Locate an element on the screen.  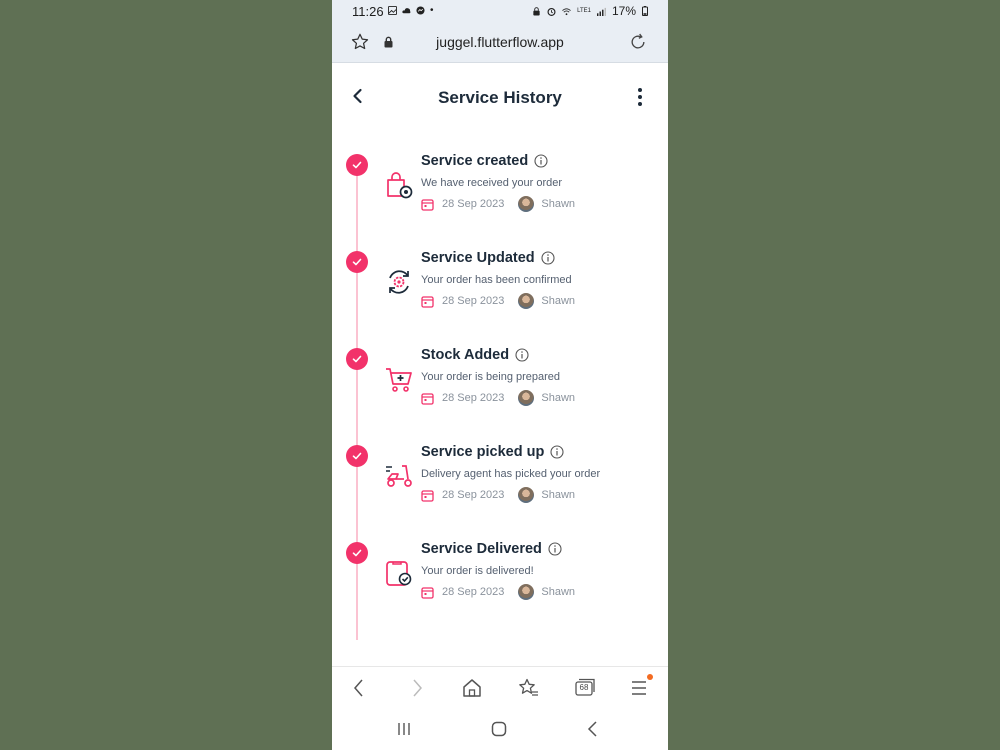
app-header: Service History is located at coordinates (500, 97).